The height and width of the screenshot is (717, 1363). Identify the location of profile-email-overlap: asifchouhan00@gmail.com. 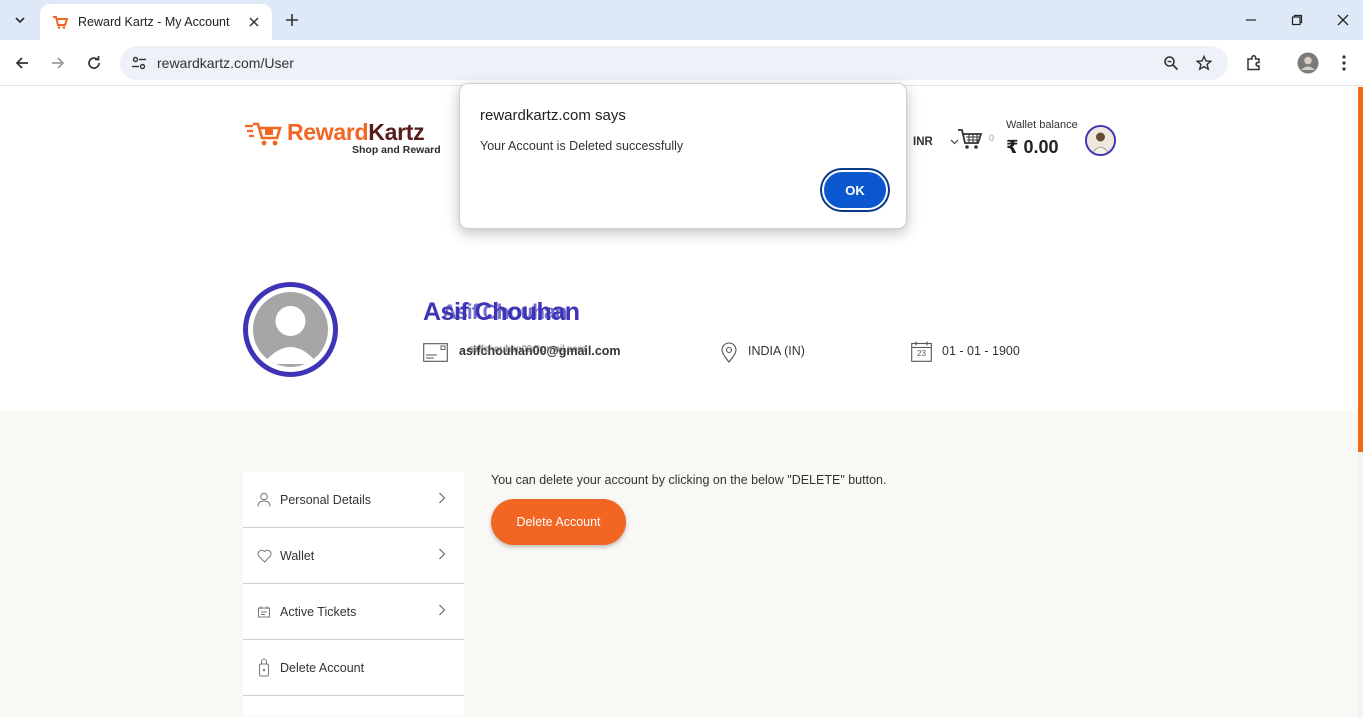
(527, 349).